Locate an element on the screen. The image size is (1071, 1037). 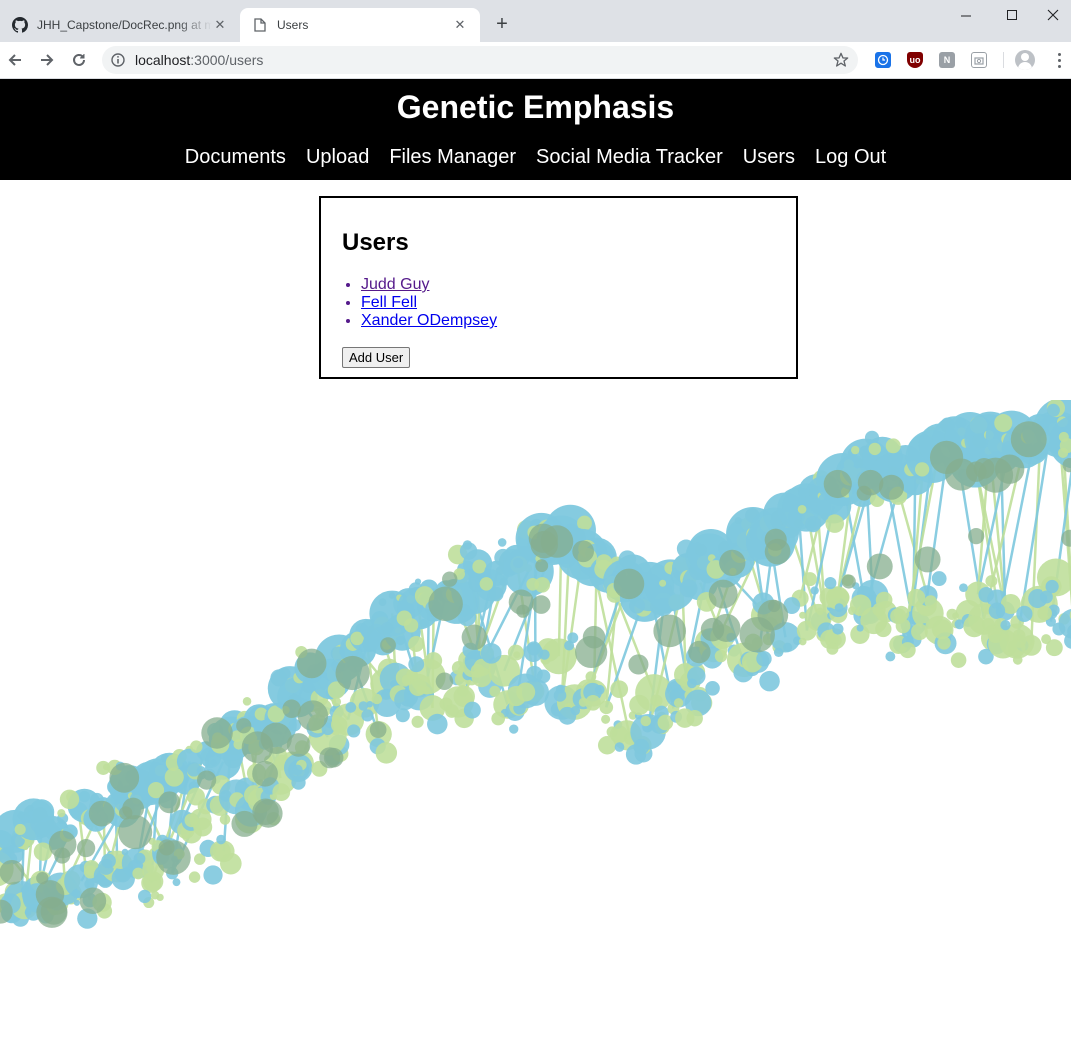
forward-arrow-icon is located at coordinates (47, 60).